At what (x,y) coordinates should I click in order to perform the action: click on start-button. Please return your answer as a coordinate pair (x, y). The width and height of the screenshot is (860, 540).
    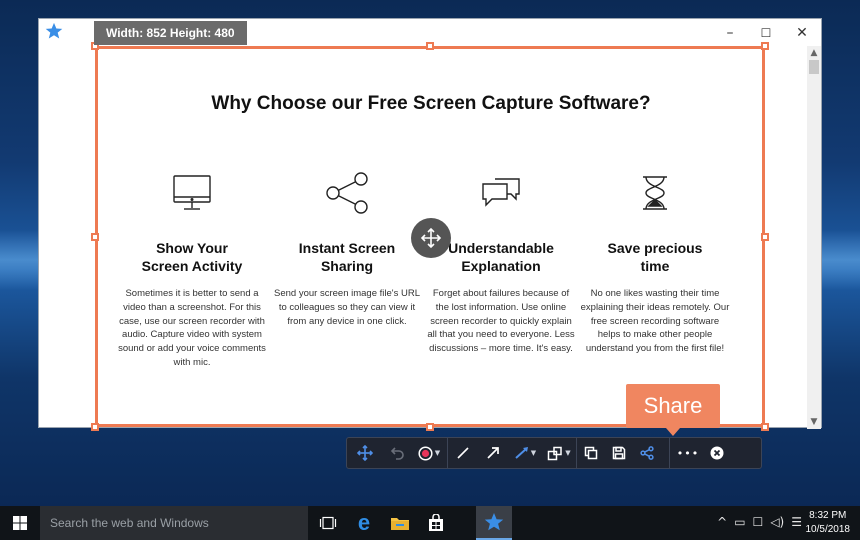
    Looking at the image, I should click on (20, 523).